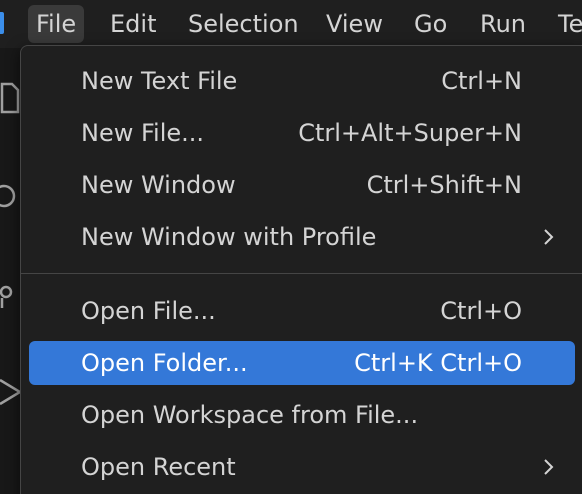  I want to click on menu-terminal: Te, so click(566, 24).